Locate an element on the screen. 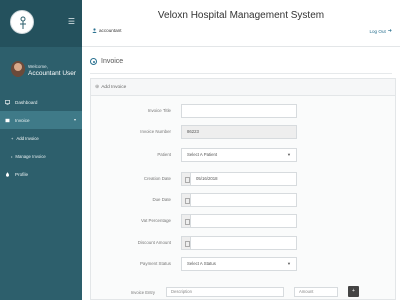 The height and width of the screenshot is (300, 400). welcome-text: Welcome, is located at coordinates (38, 66).